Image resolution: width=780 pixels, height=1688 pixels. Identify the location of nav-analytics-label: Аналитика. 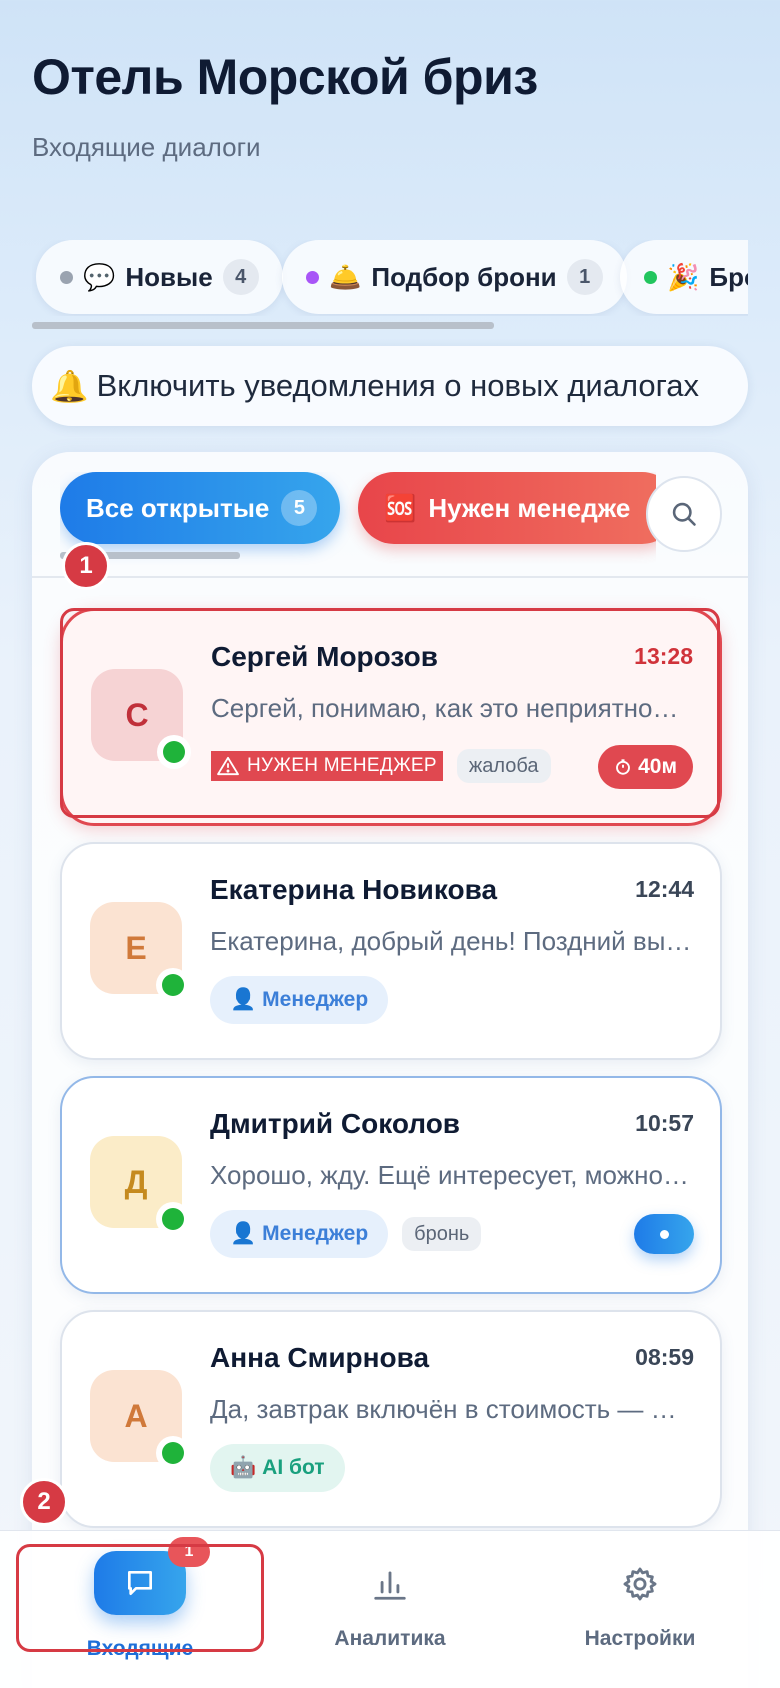
(390, 1638).